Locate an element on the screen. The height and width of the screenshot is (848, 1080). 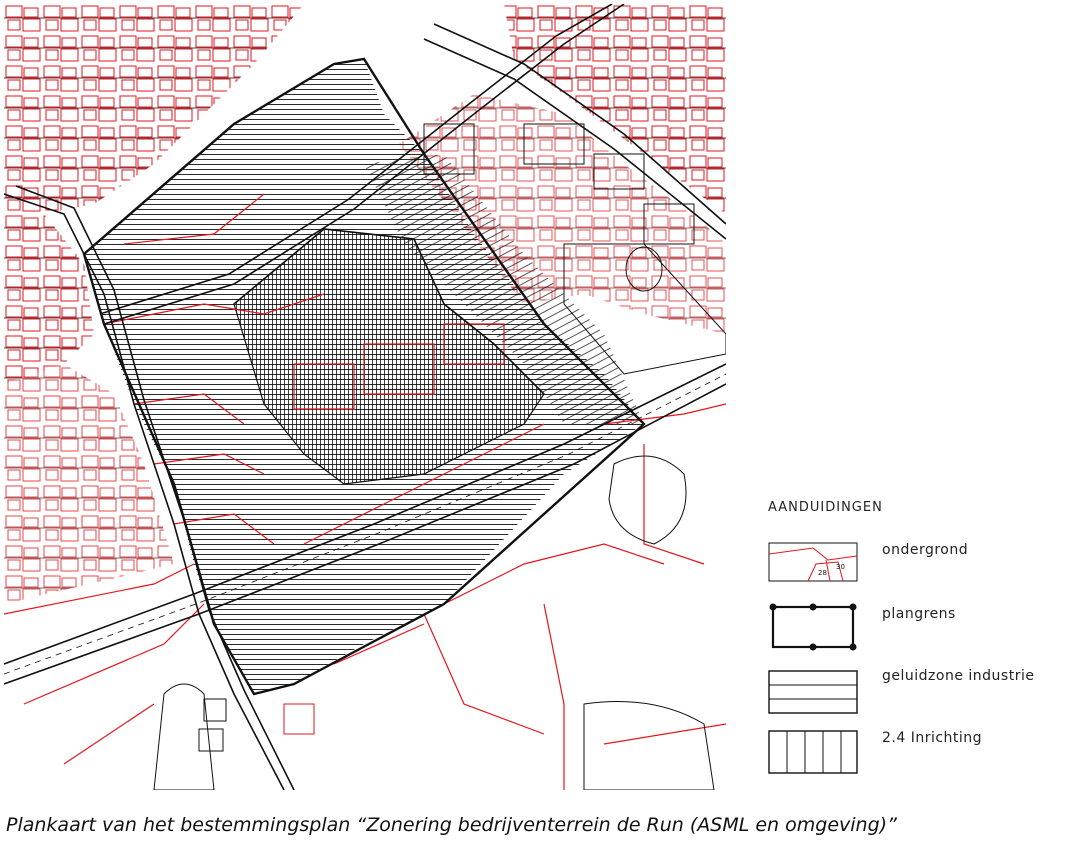
legend-title: AANDUIDINGEN is located at coordinates (825, 507).